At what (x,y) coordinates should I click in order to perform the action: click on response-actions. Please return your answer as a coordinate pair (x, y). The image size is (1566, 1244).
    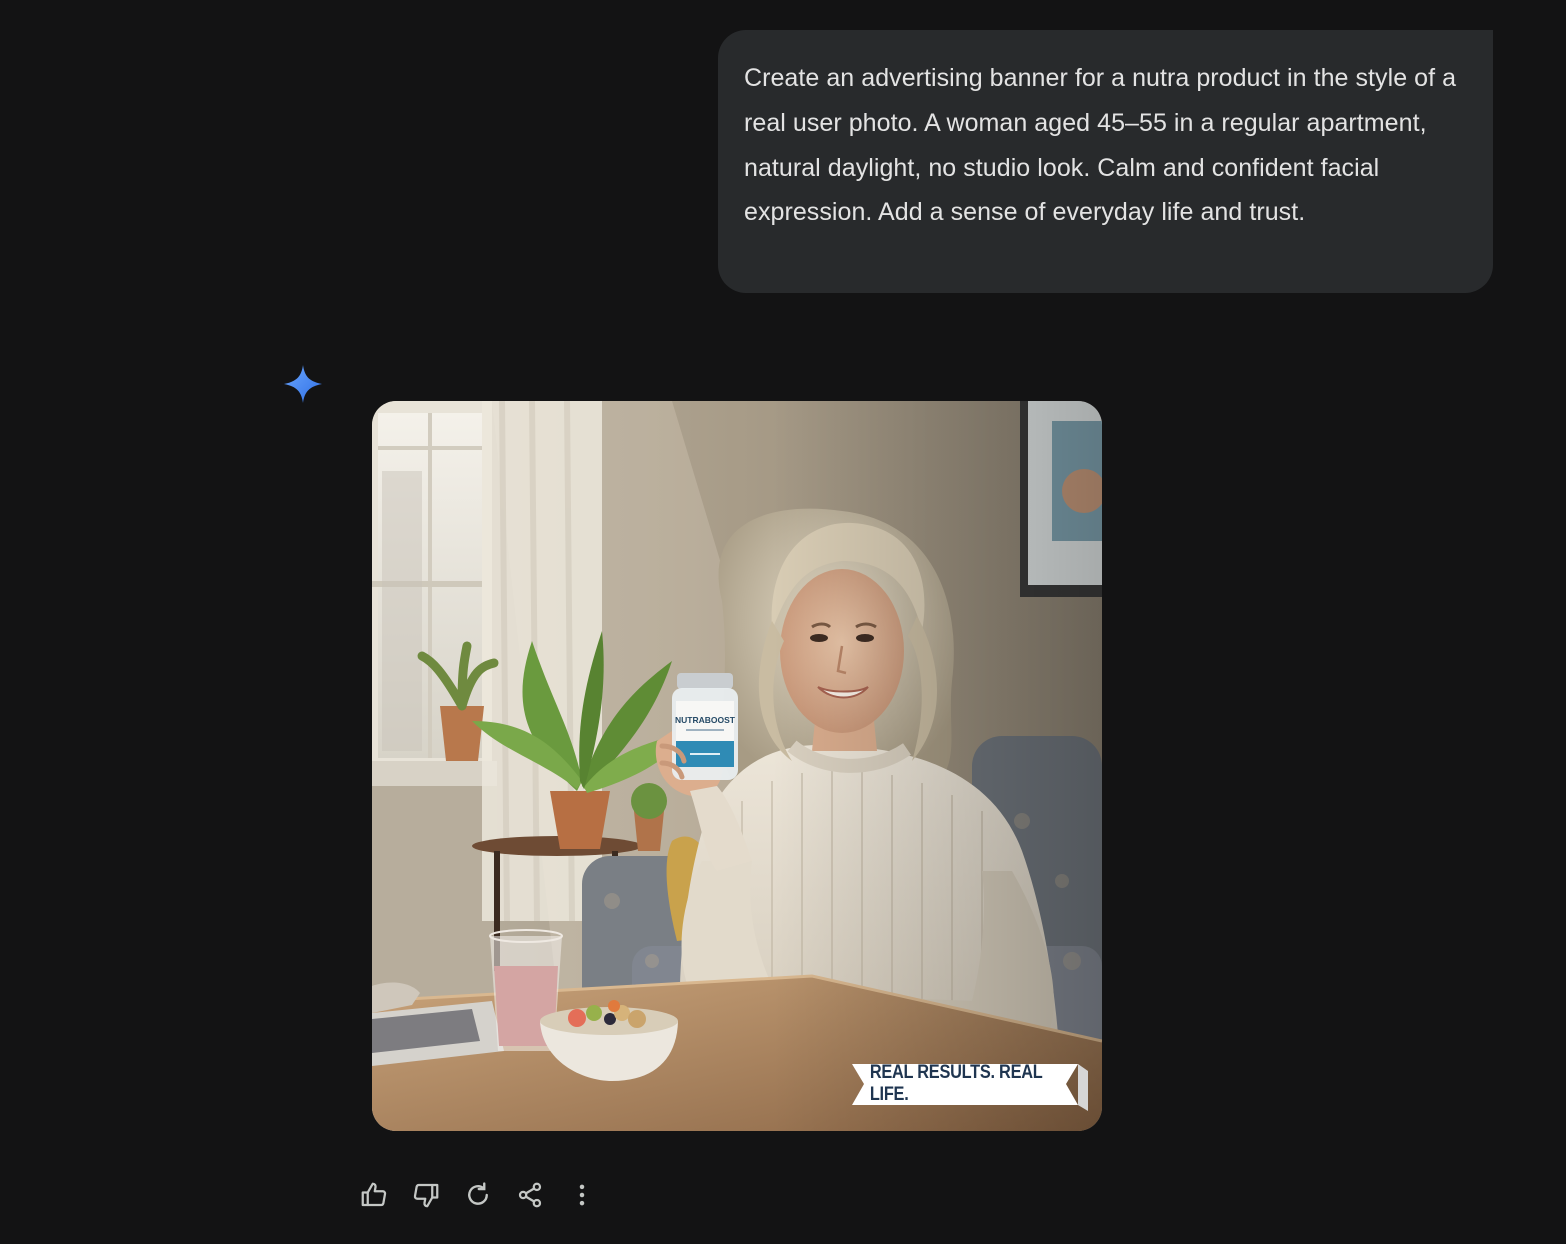
    Looking at the image, I should click on (486, 1195).